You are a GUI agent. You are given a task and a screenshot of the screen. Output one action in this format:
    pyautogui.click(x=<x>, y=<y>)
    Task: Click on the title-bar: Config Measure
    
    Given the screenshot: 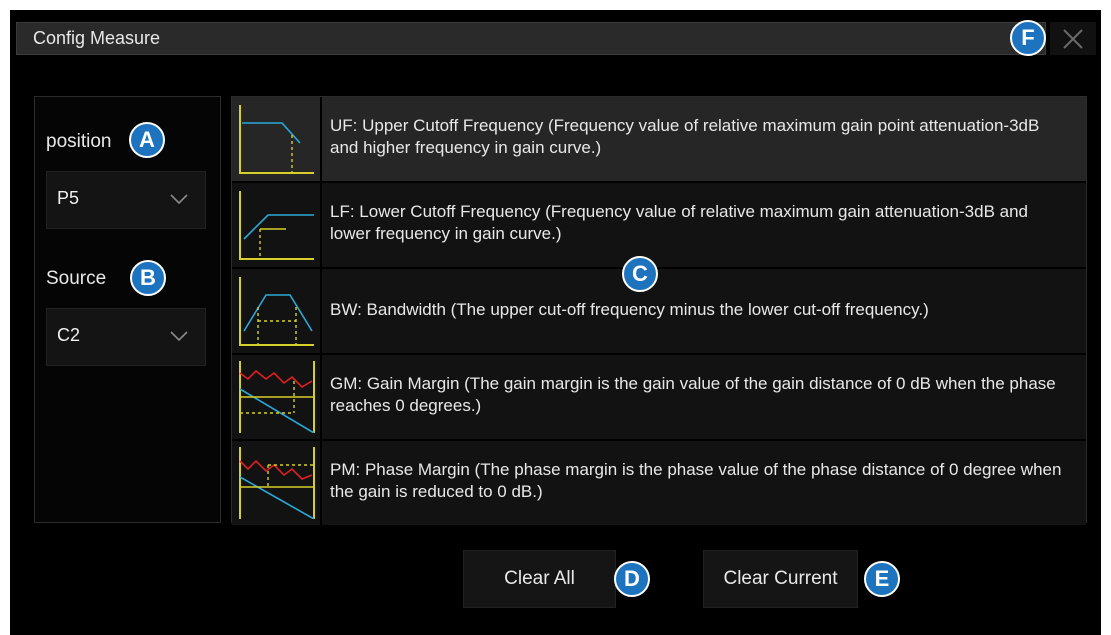 What is the action you would take?
    pyautogui.click(x=555, y=36)
    